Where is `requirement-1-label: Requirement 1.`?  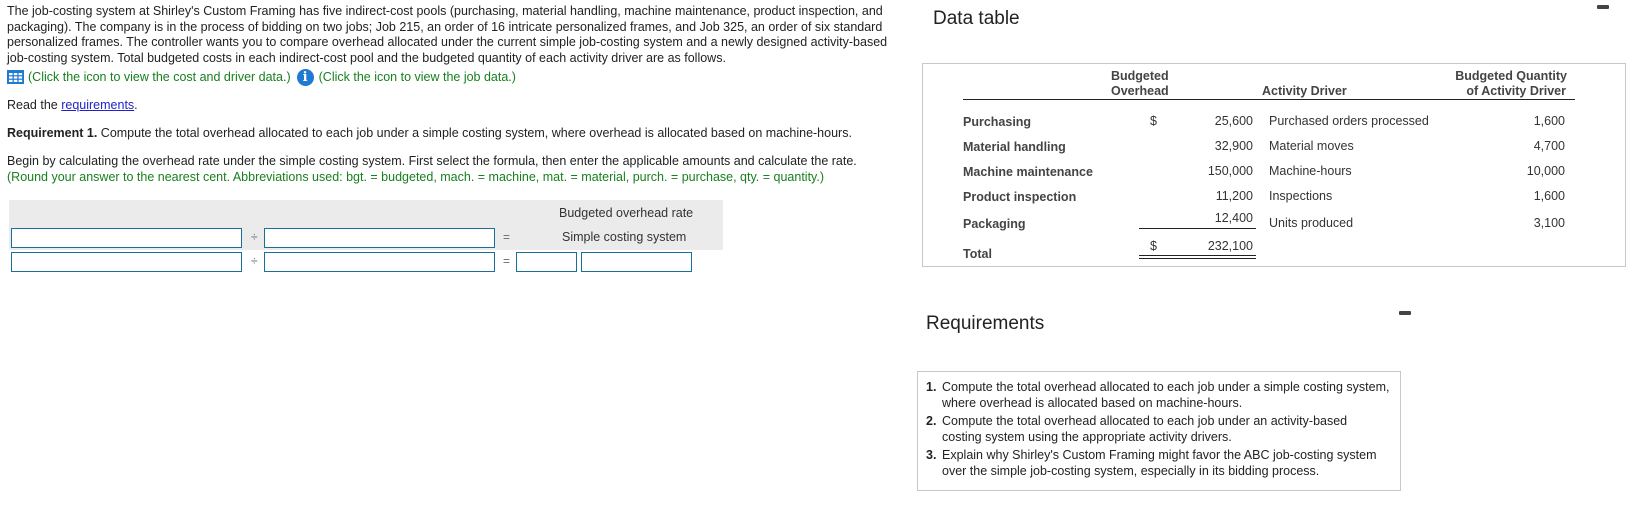 requirement-1-label: Requirement 1. is located at coordinates (52, 133).